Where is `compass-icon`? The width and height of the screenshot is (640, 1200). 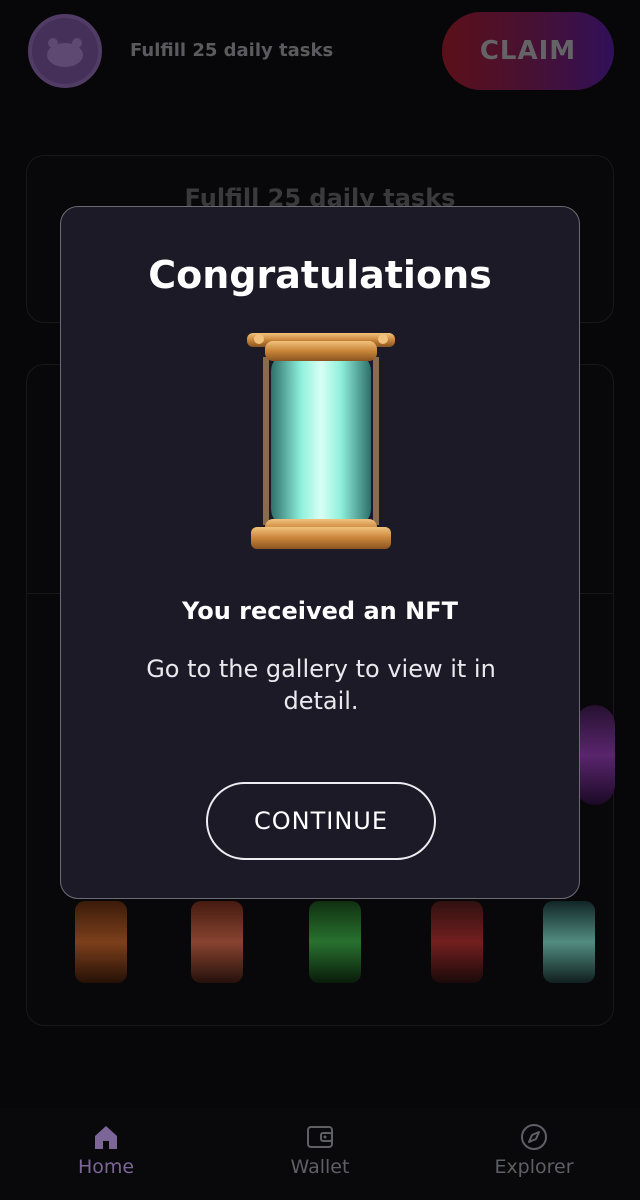
compass-icon is located at coordinates (534, 1137).